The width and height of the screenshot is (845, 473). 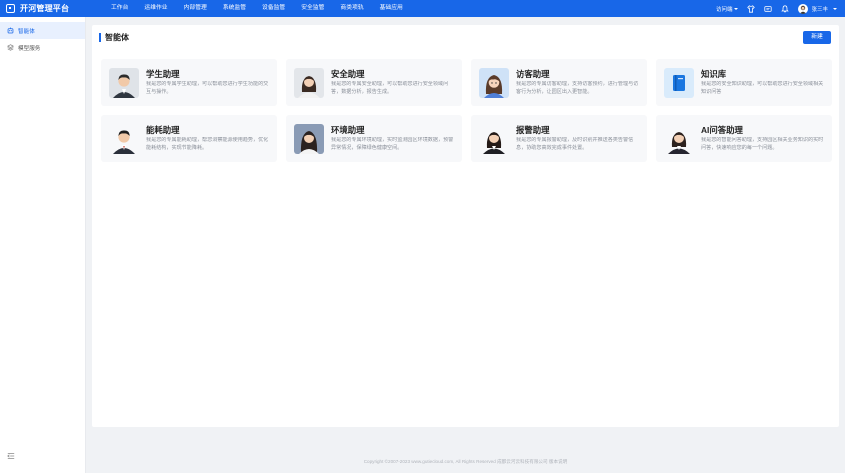 I want to click on agent-card: 安全助理 我是您的专属安全助理，可以帮助您进行安全领域问答，数据分析，报告生成。, so click(x=374, y=82).